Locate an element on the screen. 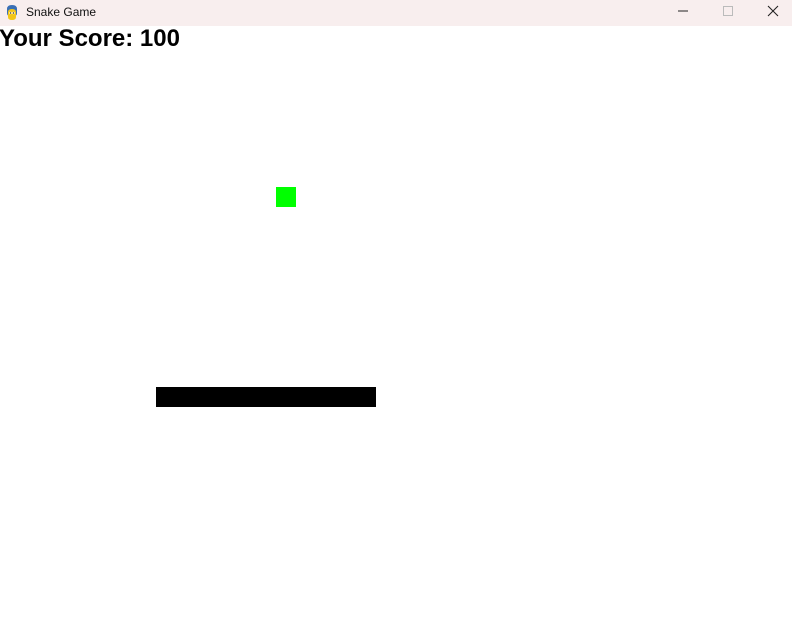 This screenshot has width=792, height=625. maximize-button is located at coordinates (727, 13).